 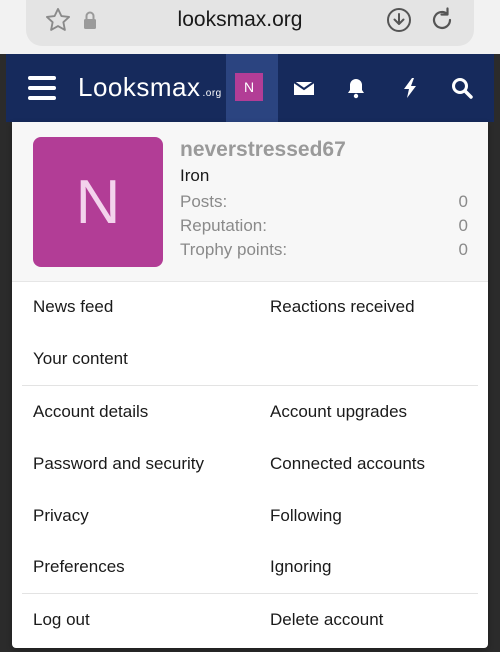 I want to click on nav-avatar: N, so click(x=249, y=87).